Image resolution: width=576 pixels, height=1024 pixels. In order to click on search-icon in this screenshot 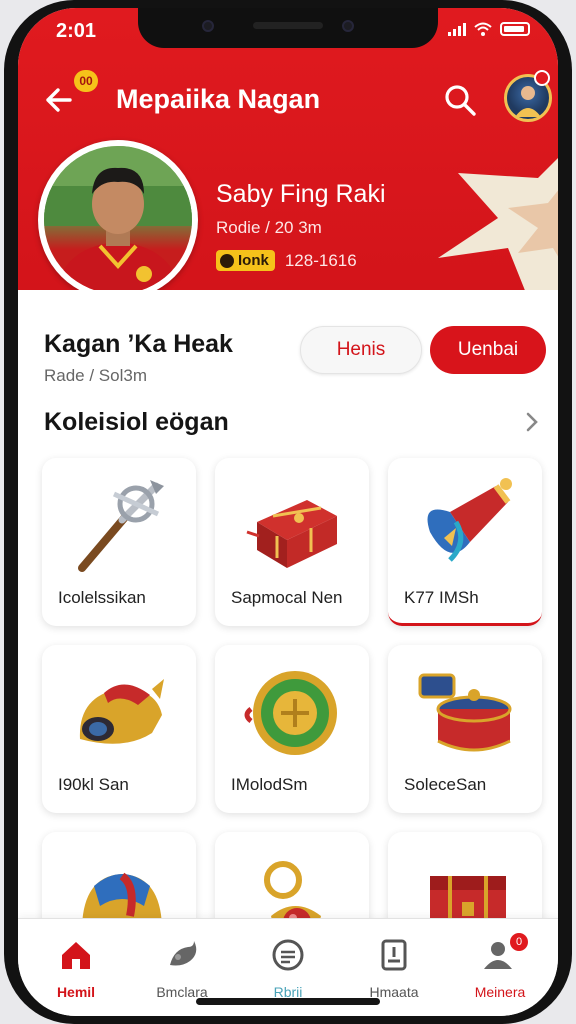, I will do `click(460, 100)`.